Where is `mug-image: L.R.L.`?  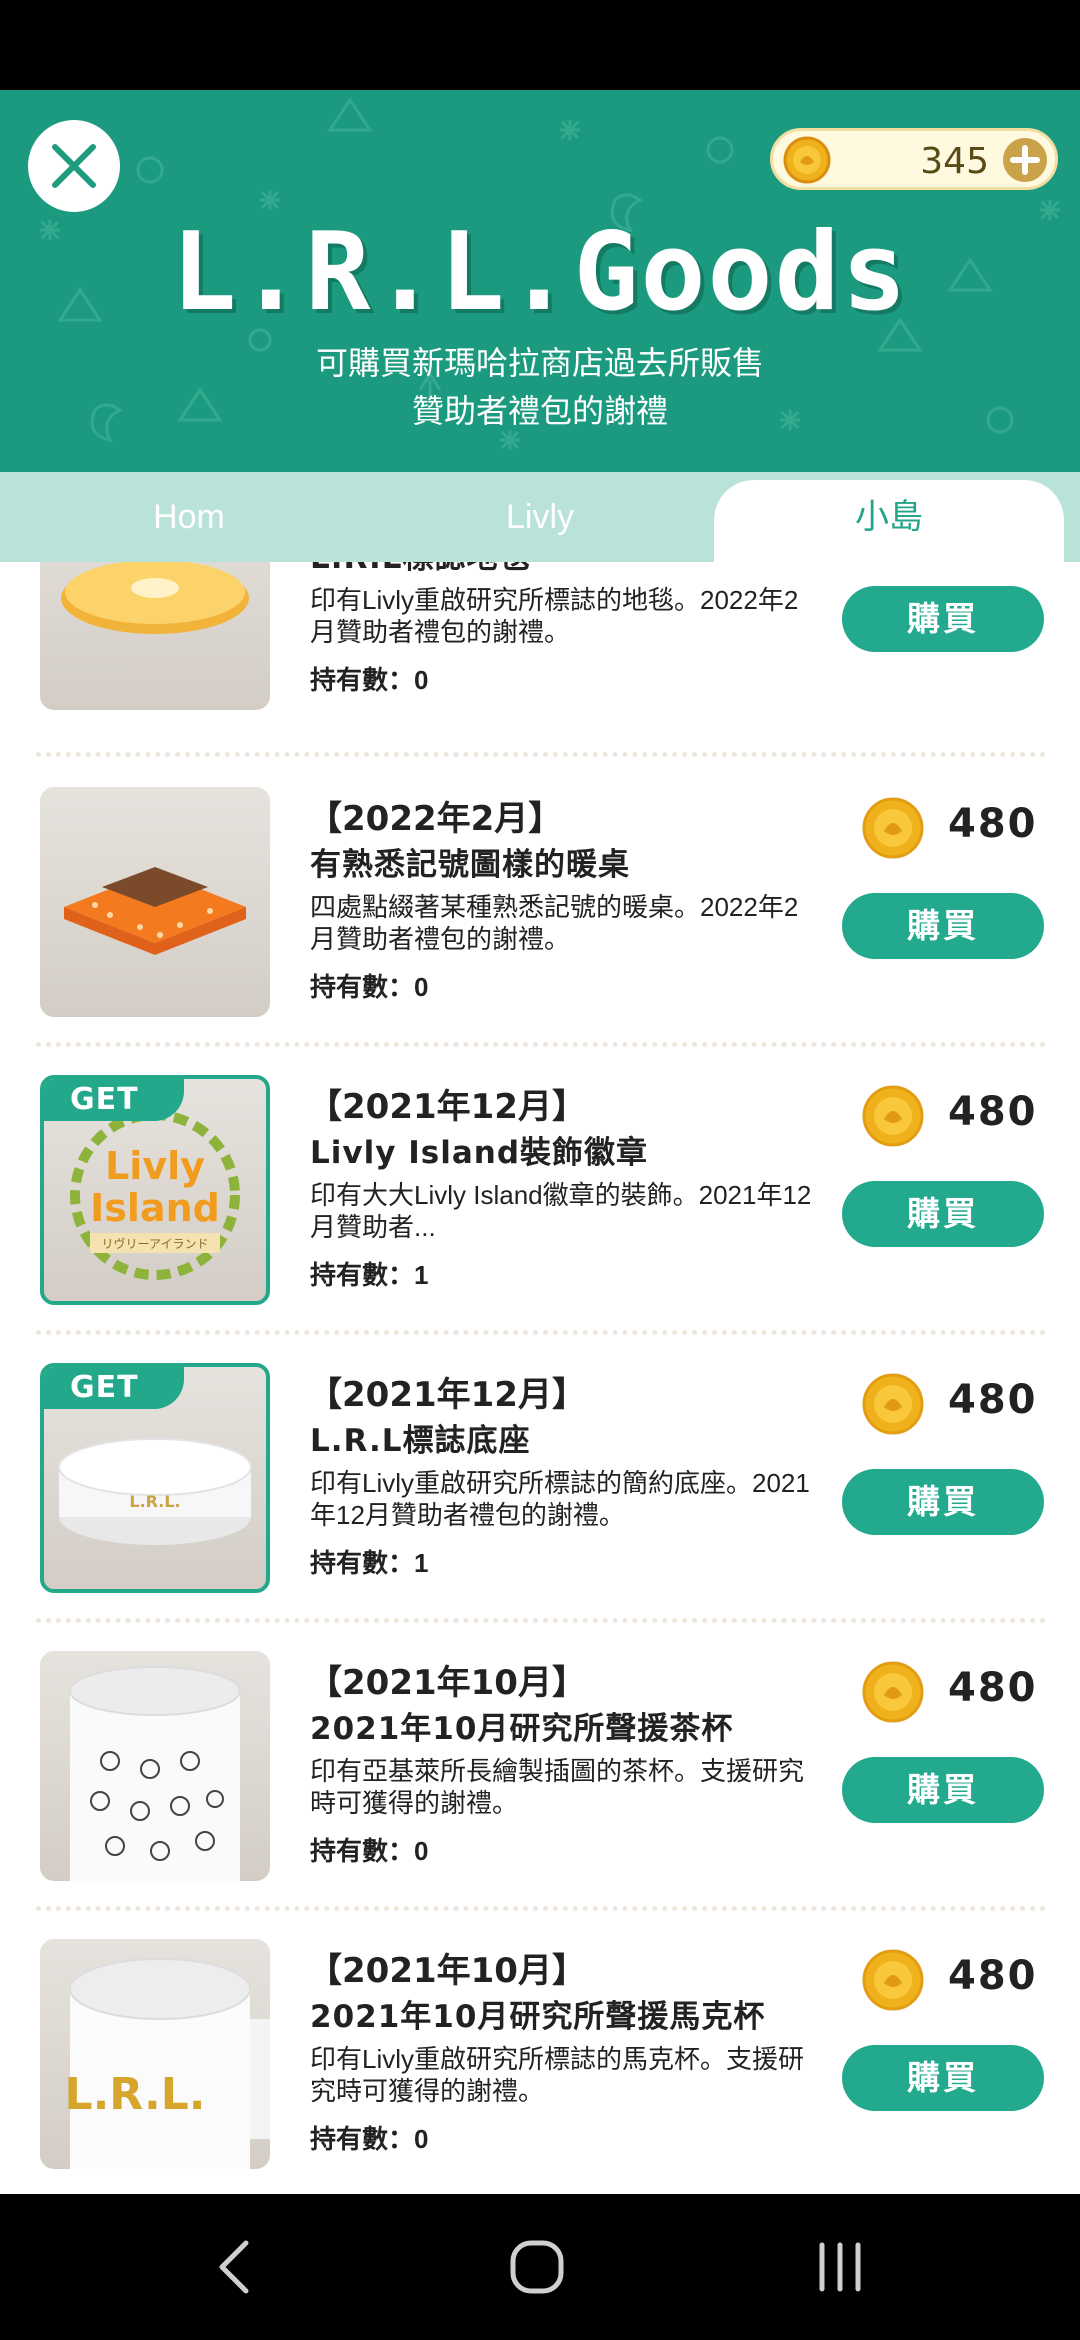
mug-image: L.R.L. is located at coordinates (167, 2063).